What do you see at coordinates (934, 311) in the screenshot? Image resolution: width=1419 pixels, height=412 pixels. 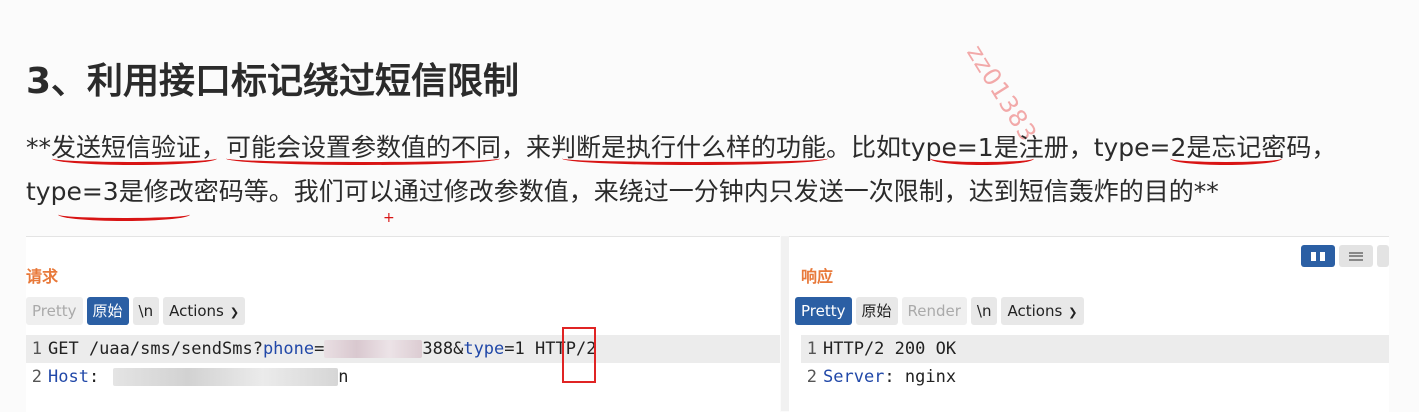 I see `tab-render: Render` at bounding box center [934, 311].